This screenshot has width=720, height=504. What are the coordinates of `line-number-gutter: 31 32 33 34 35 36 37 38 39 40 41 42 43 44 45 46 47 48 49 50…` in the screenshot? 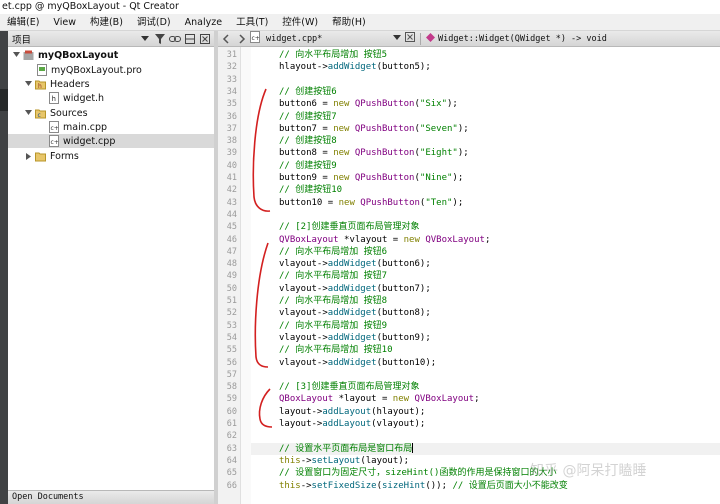 It's located at (229, 275).